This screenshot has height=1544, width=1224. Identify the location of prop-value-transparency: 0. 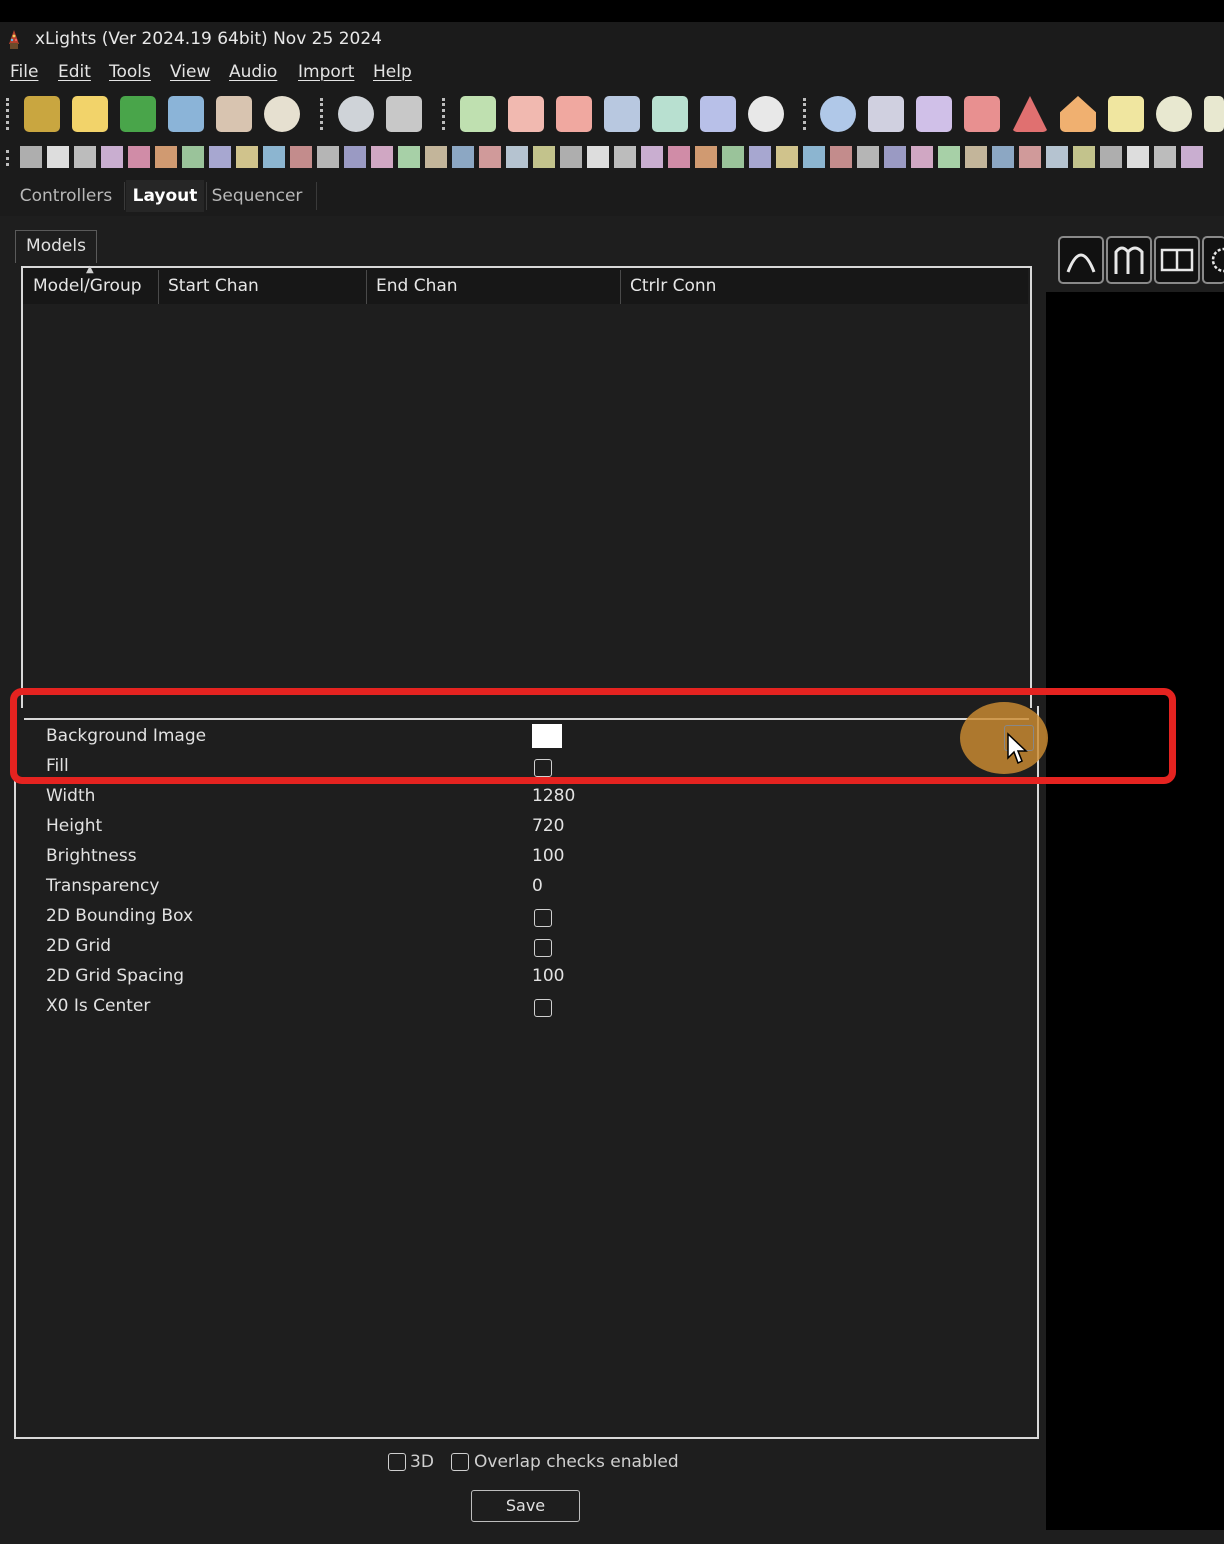
(537, 886).